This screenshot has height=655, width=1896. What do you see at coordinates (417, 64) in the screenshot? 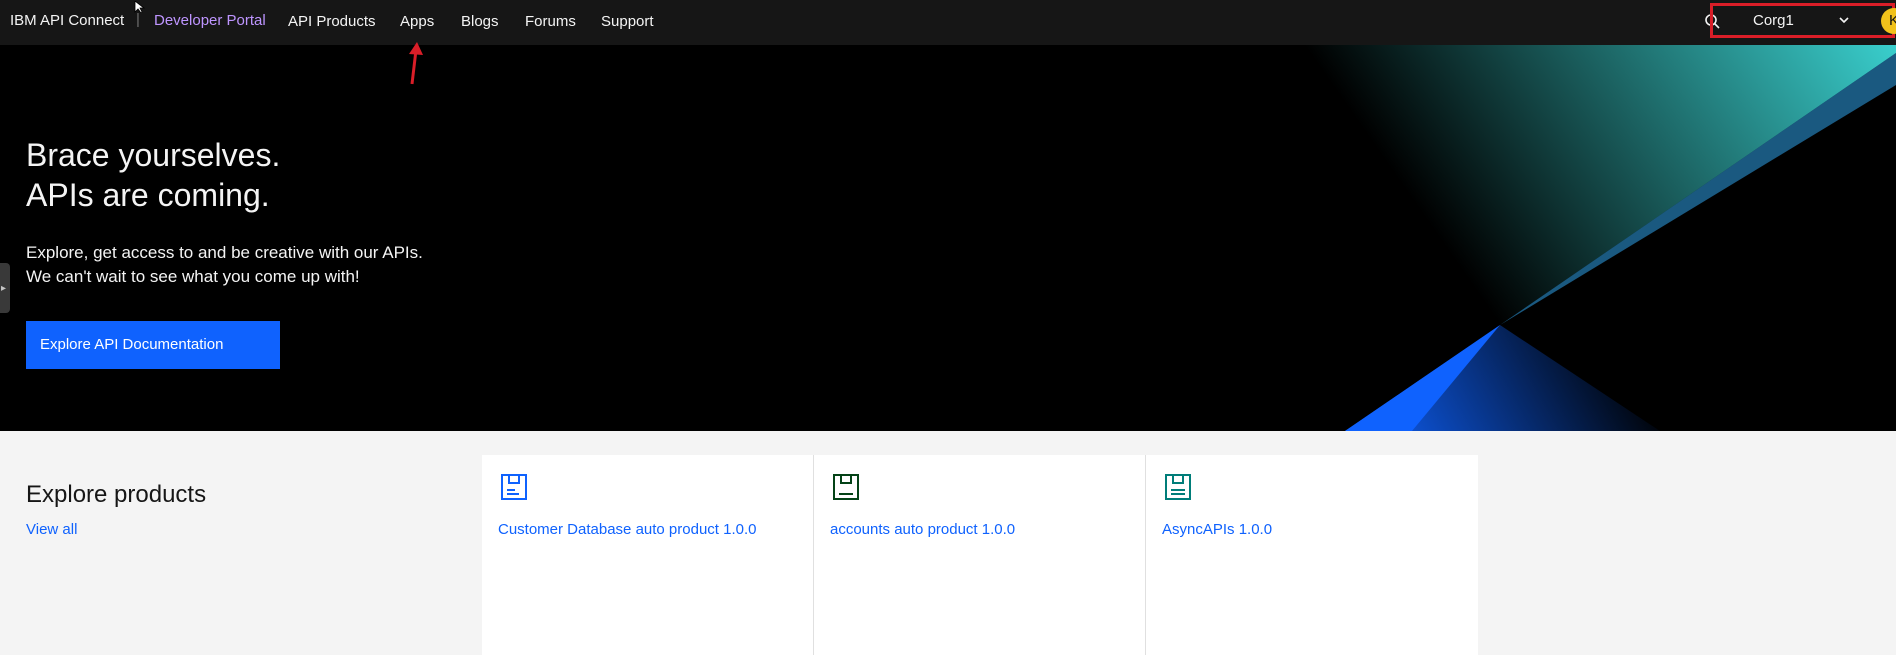
I see `red-arrow-annotation` at bounding box center [417, 64].